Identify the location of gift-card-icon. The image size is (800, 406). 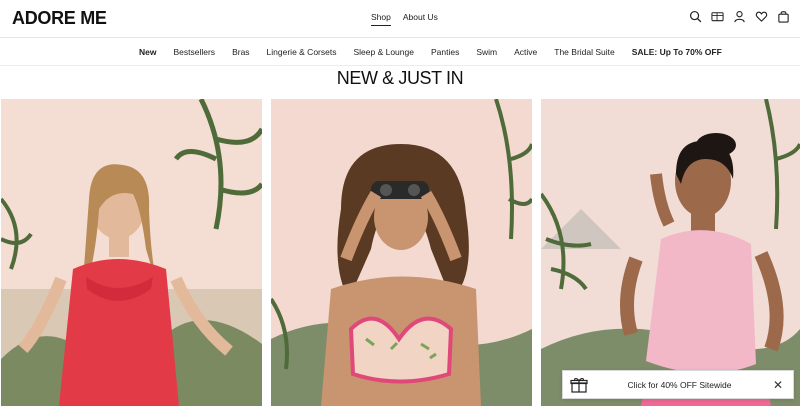
(717, 16).